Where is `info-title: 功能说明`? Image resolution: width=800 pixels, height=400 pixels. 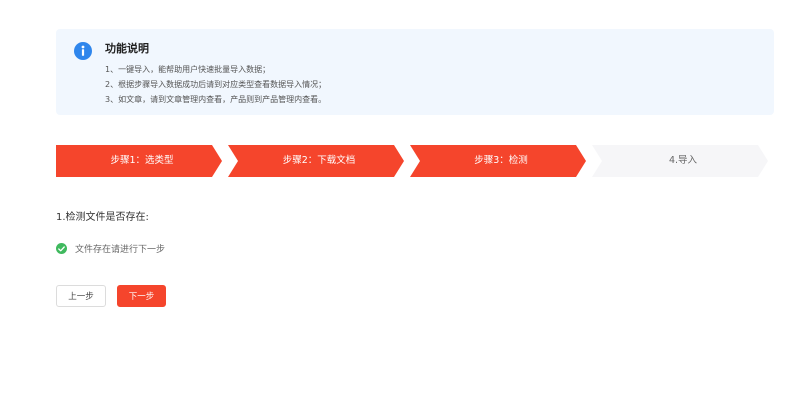
info-title: 功能说明 is located at coordinates (127, 48).